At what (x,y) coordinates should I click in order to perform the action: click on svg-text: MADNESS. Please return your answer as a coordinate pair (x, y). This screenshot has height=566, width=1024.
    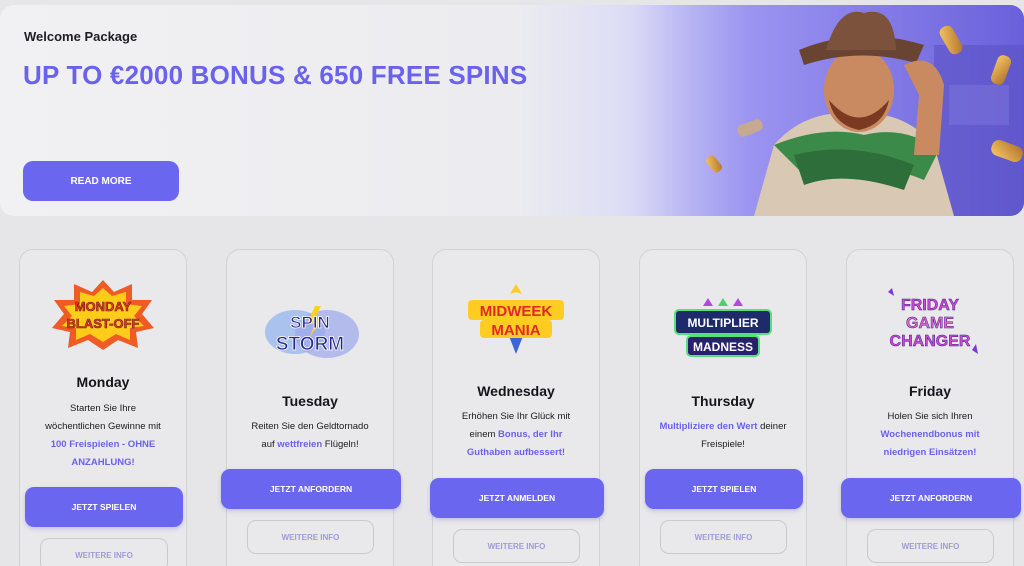
    Looking at the image, I should click on (723, 347).